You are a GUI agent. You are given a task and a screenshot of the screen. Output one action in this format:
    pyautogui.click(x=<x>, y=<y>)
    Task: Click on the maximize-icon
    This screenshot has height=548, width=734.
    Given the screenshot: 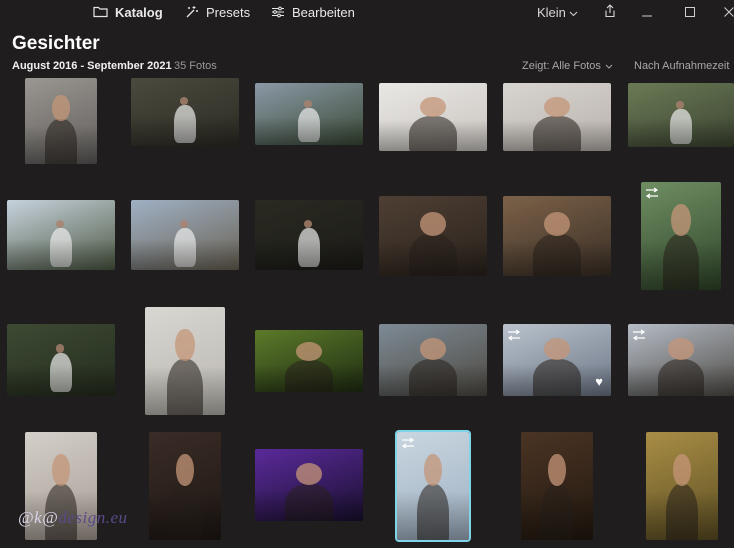 What is the action you would take?
    pyautogui.click(x=690, y=12)
    